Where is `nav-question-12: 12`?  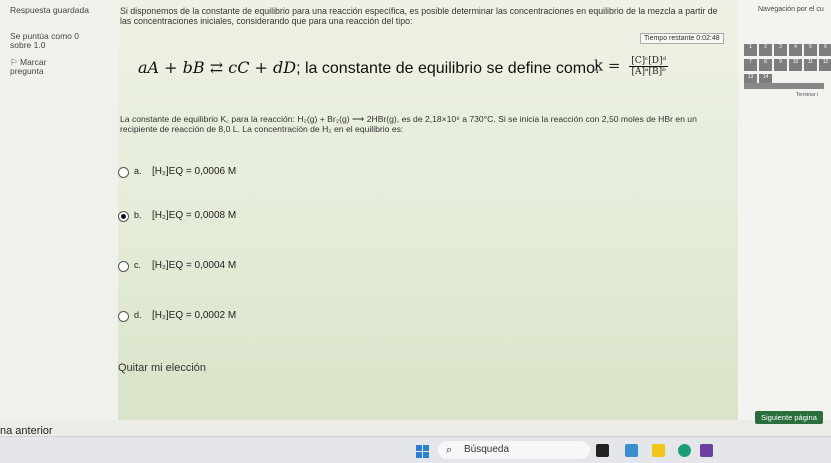
nav-question-12: 12 is located at coordinates (825, 65).